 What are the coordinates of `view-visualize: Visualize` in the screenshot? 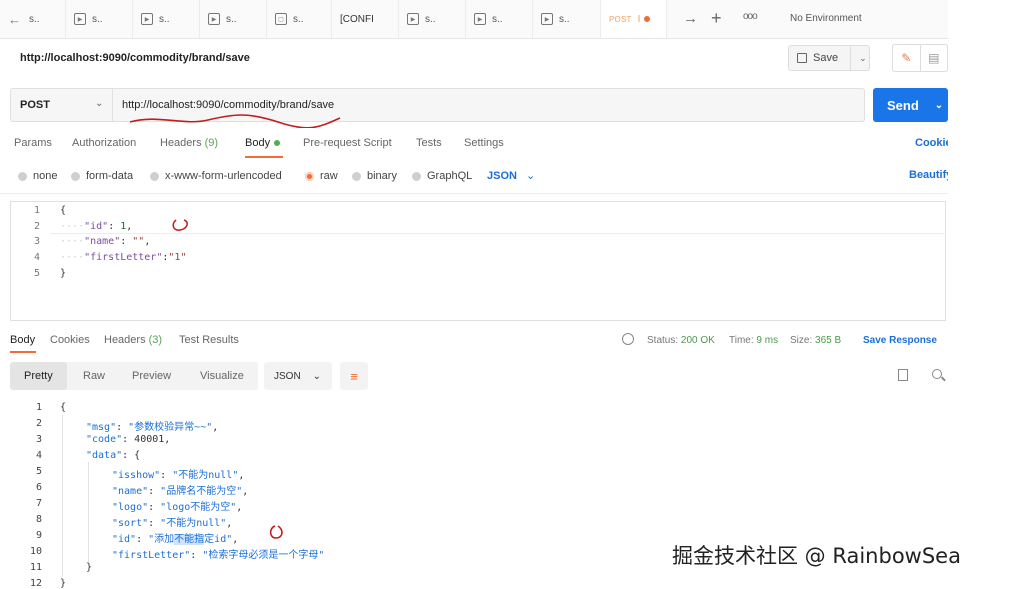 It's located at (222, 376).